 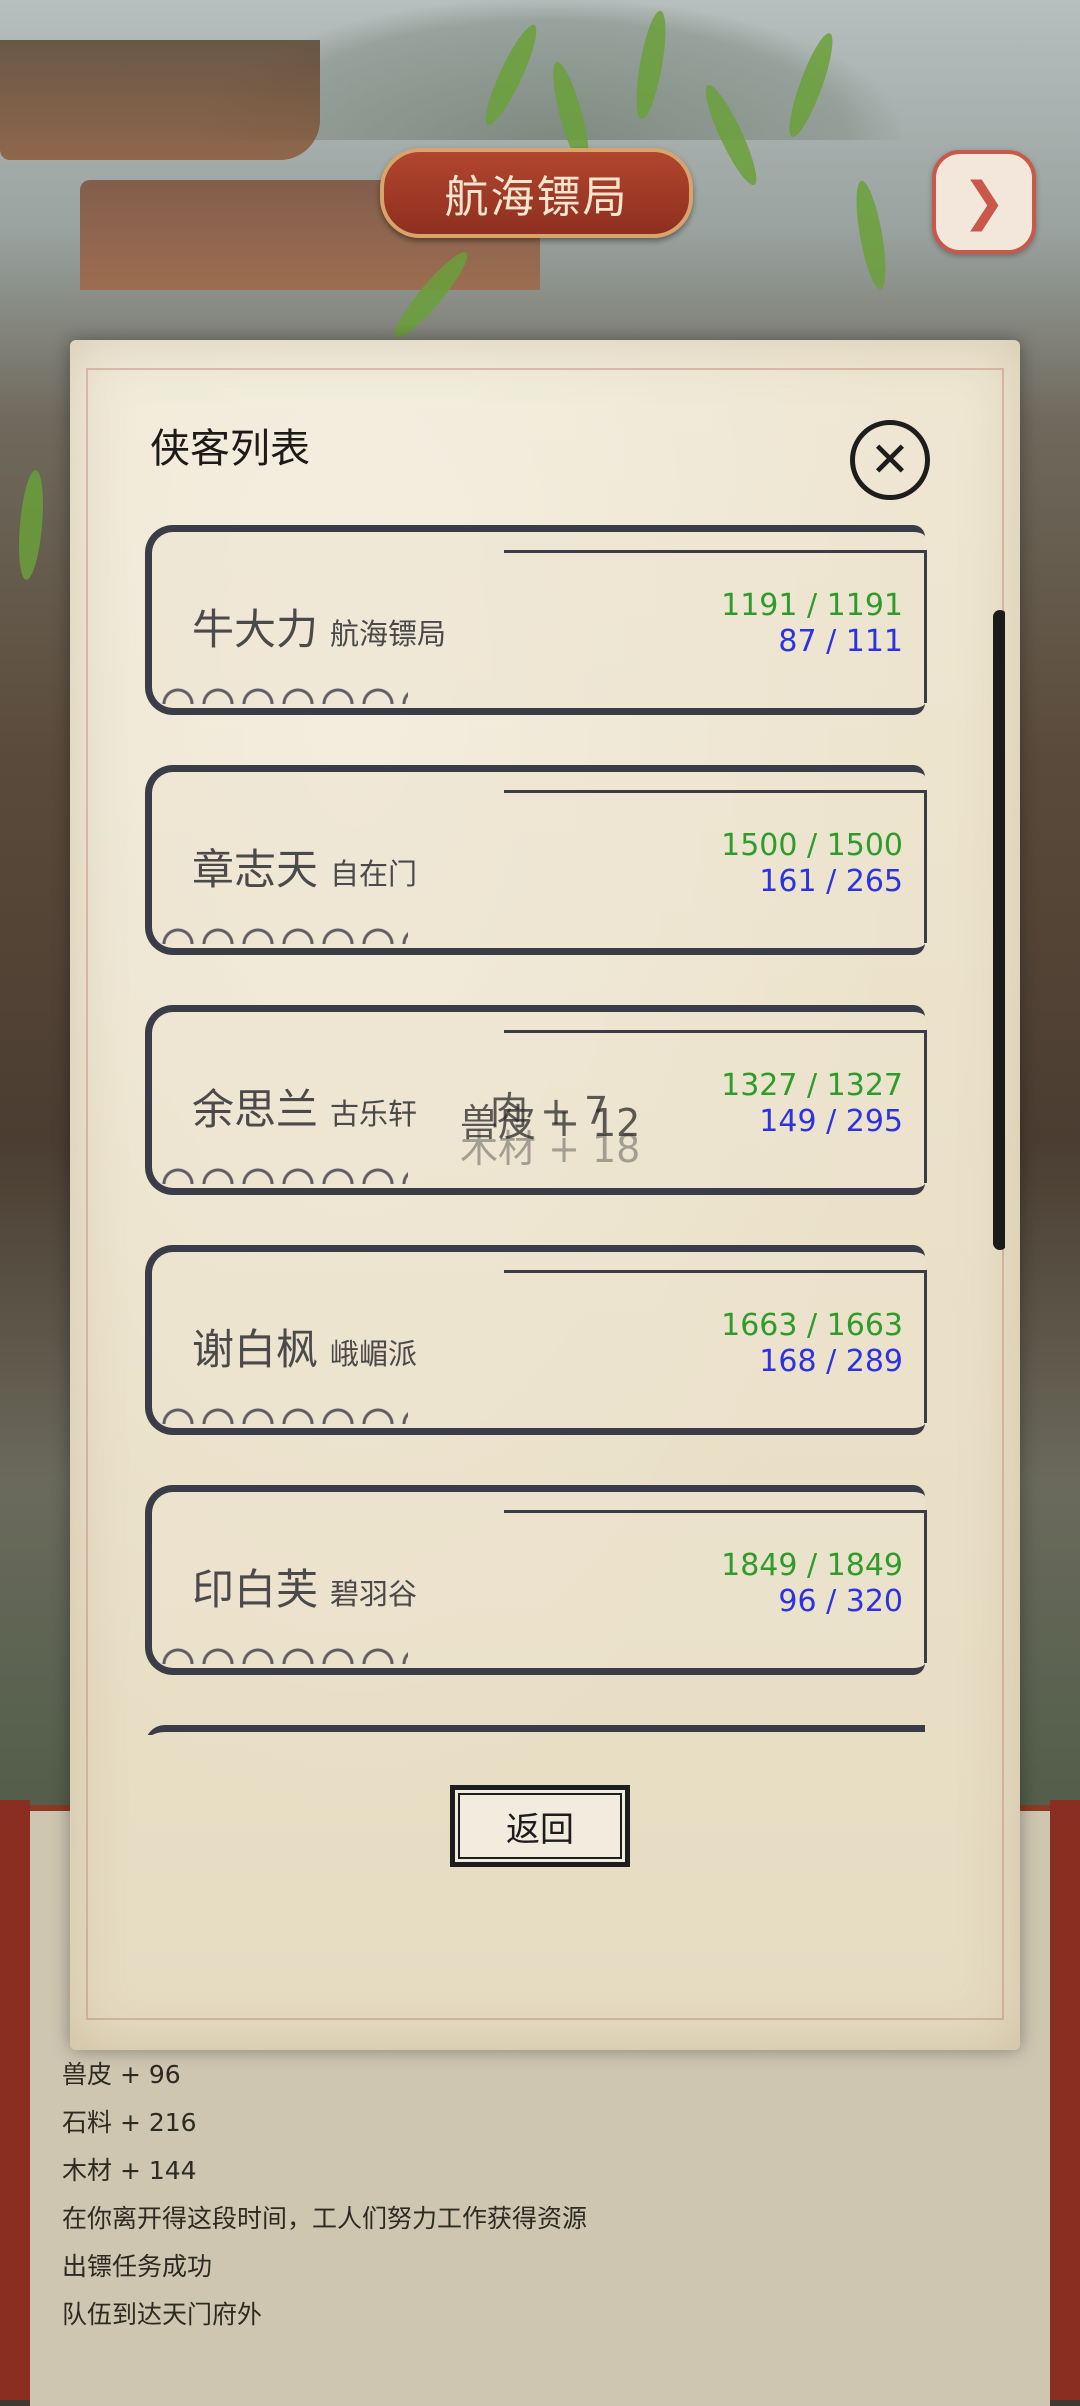 What do you see at coordinates (550, 1149) in the screenshot?
I see `resource-popup: 木材 + 18` at bounding box center [550, 1149].